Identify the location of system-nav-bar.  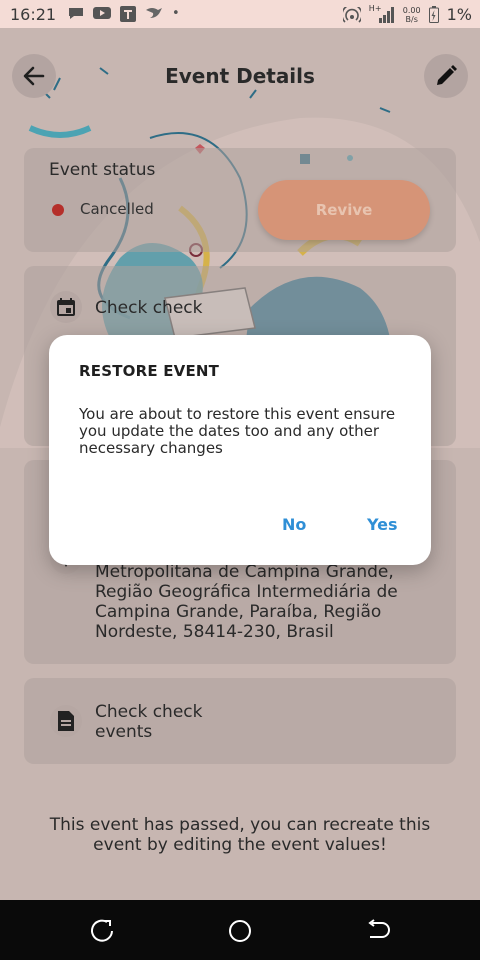
(240, 930).